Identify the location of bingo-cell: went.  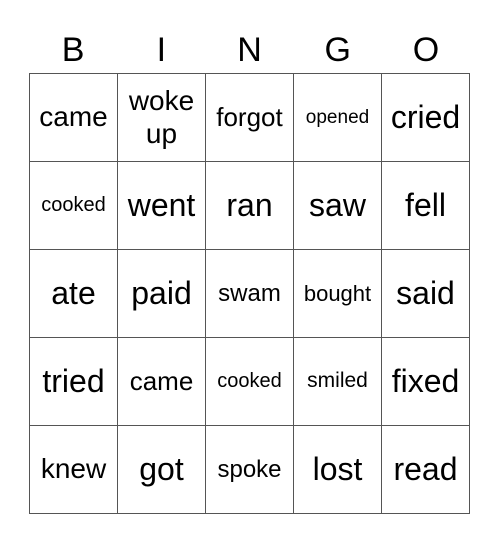
(162, 206).